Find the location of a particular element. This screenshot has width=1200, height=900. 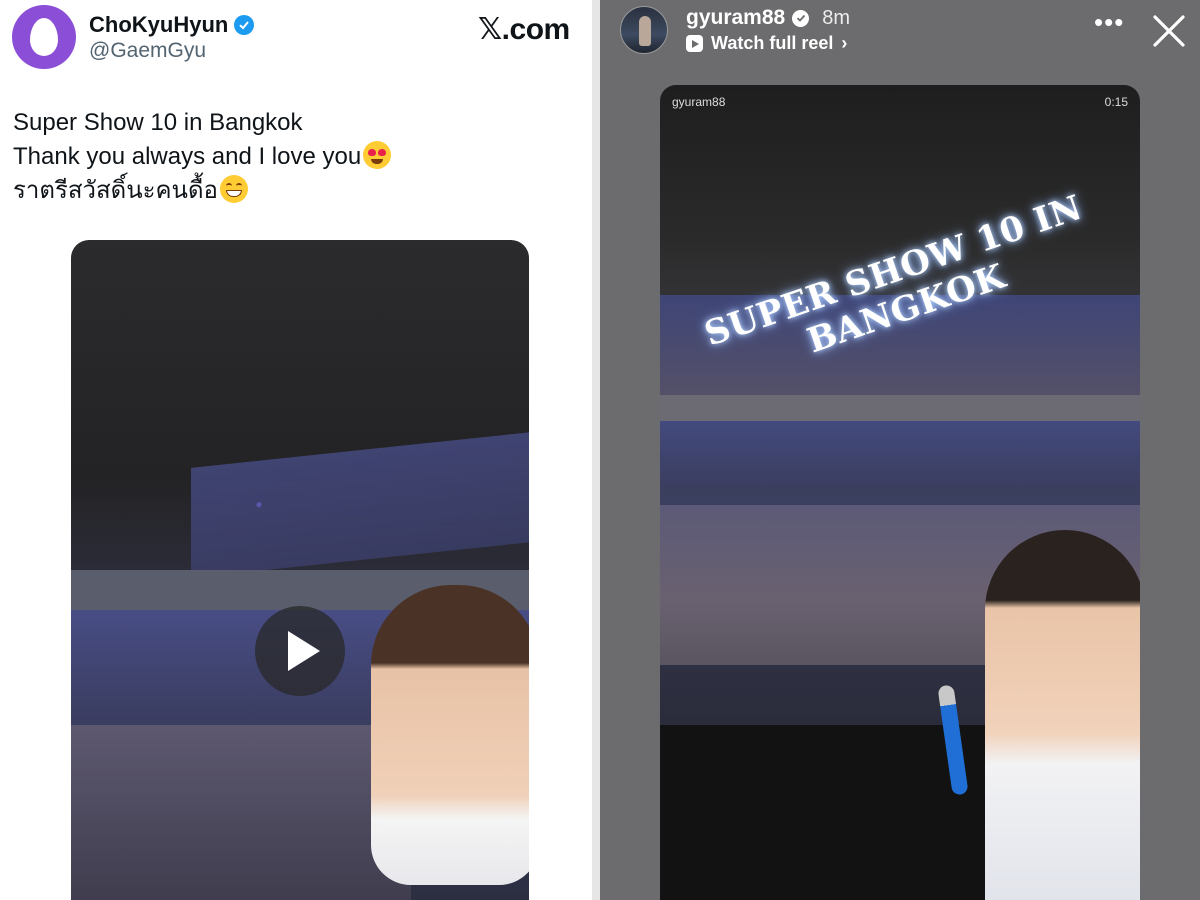

story-avatar is located at coordinates (644, 30).